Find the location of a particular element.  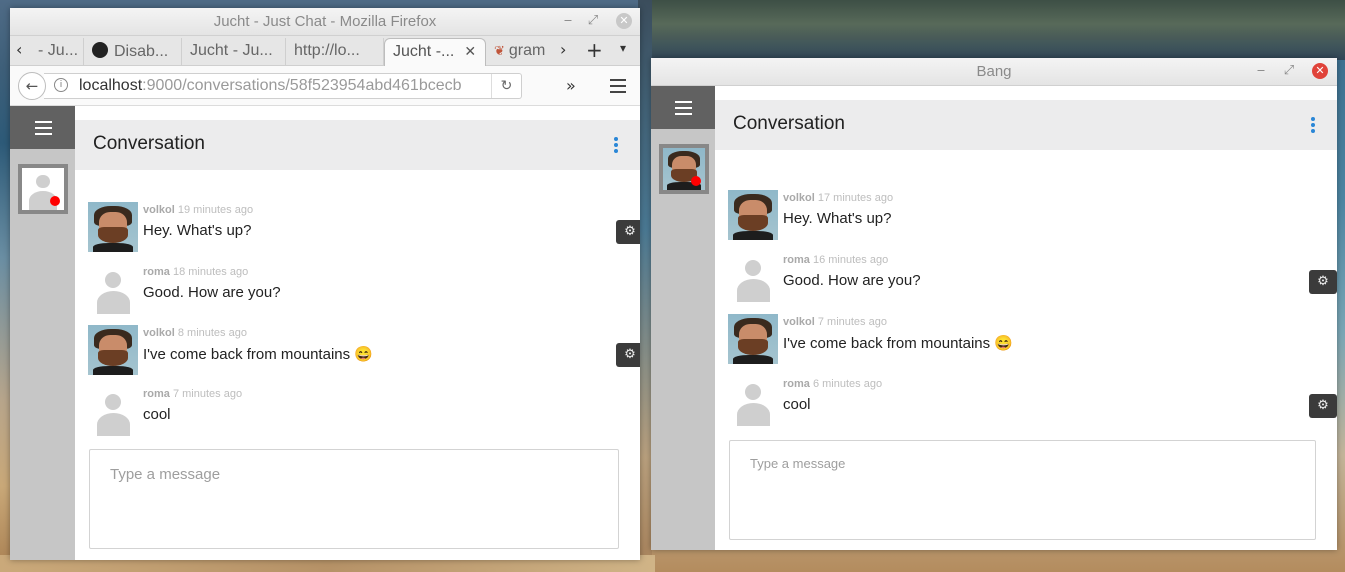

reload-icon: ↻ is located at coordinates (506, 86).